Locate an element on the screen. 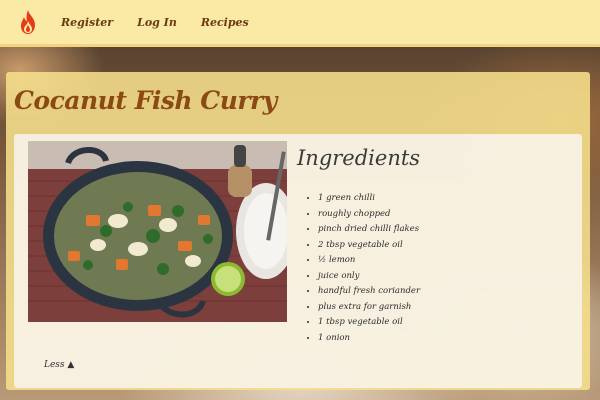 This screenshot has width=600, height=400. ingredient-item: ½ lemon is located at coordinates (369, 261).